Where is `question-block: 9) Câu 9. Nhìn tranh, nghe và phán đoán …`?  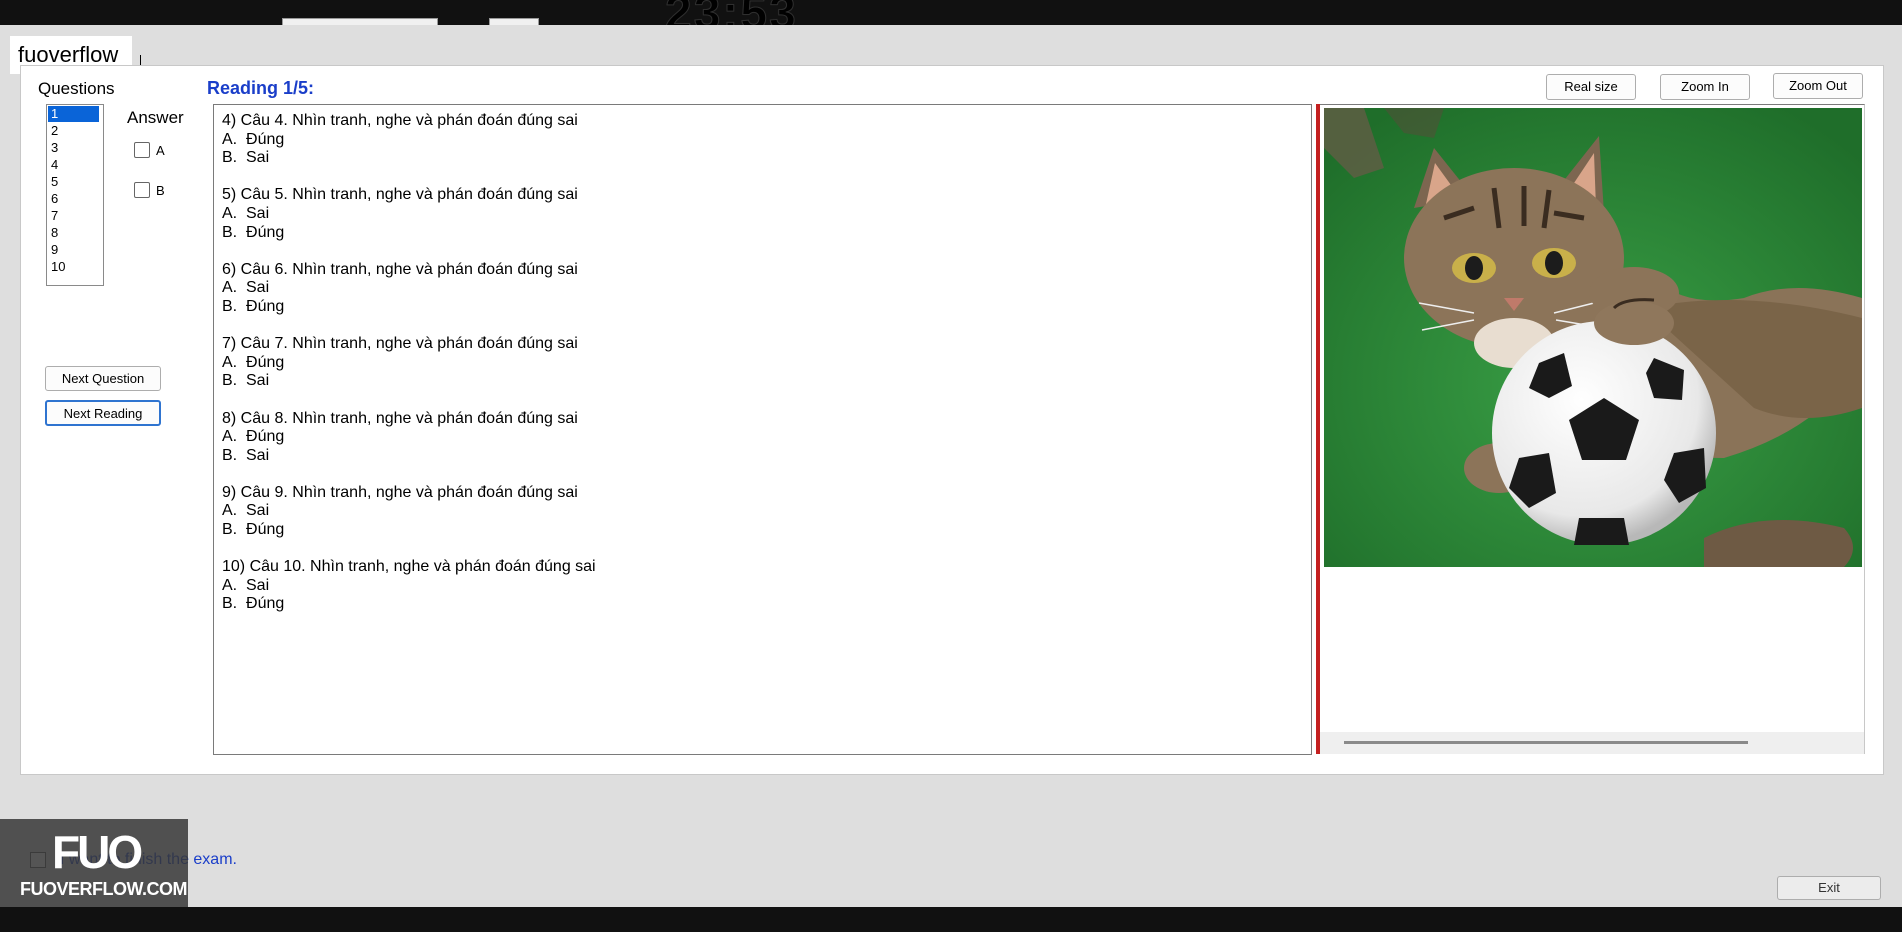 question-block: 9) Câu 9. Nhìn tranh, nghe và phán đoán … is located at coordinates (762, 512).